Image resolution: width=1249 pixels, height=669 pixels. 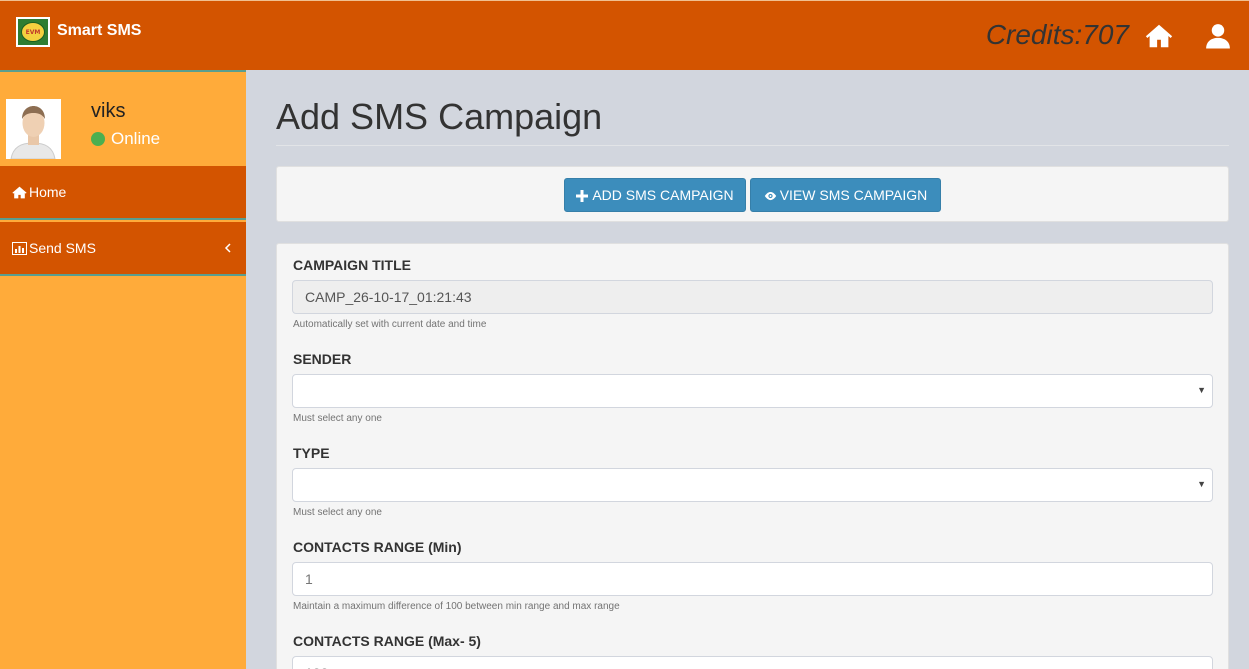 I want to click on contacts-max-field, so click(x=752, y=662).